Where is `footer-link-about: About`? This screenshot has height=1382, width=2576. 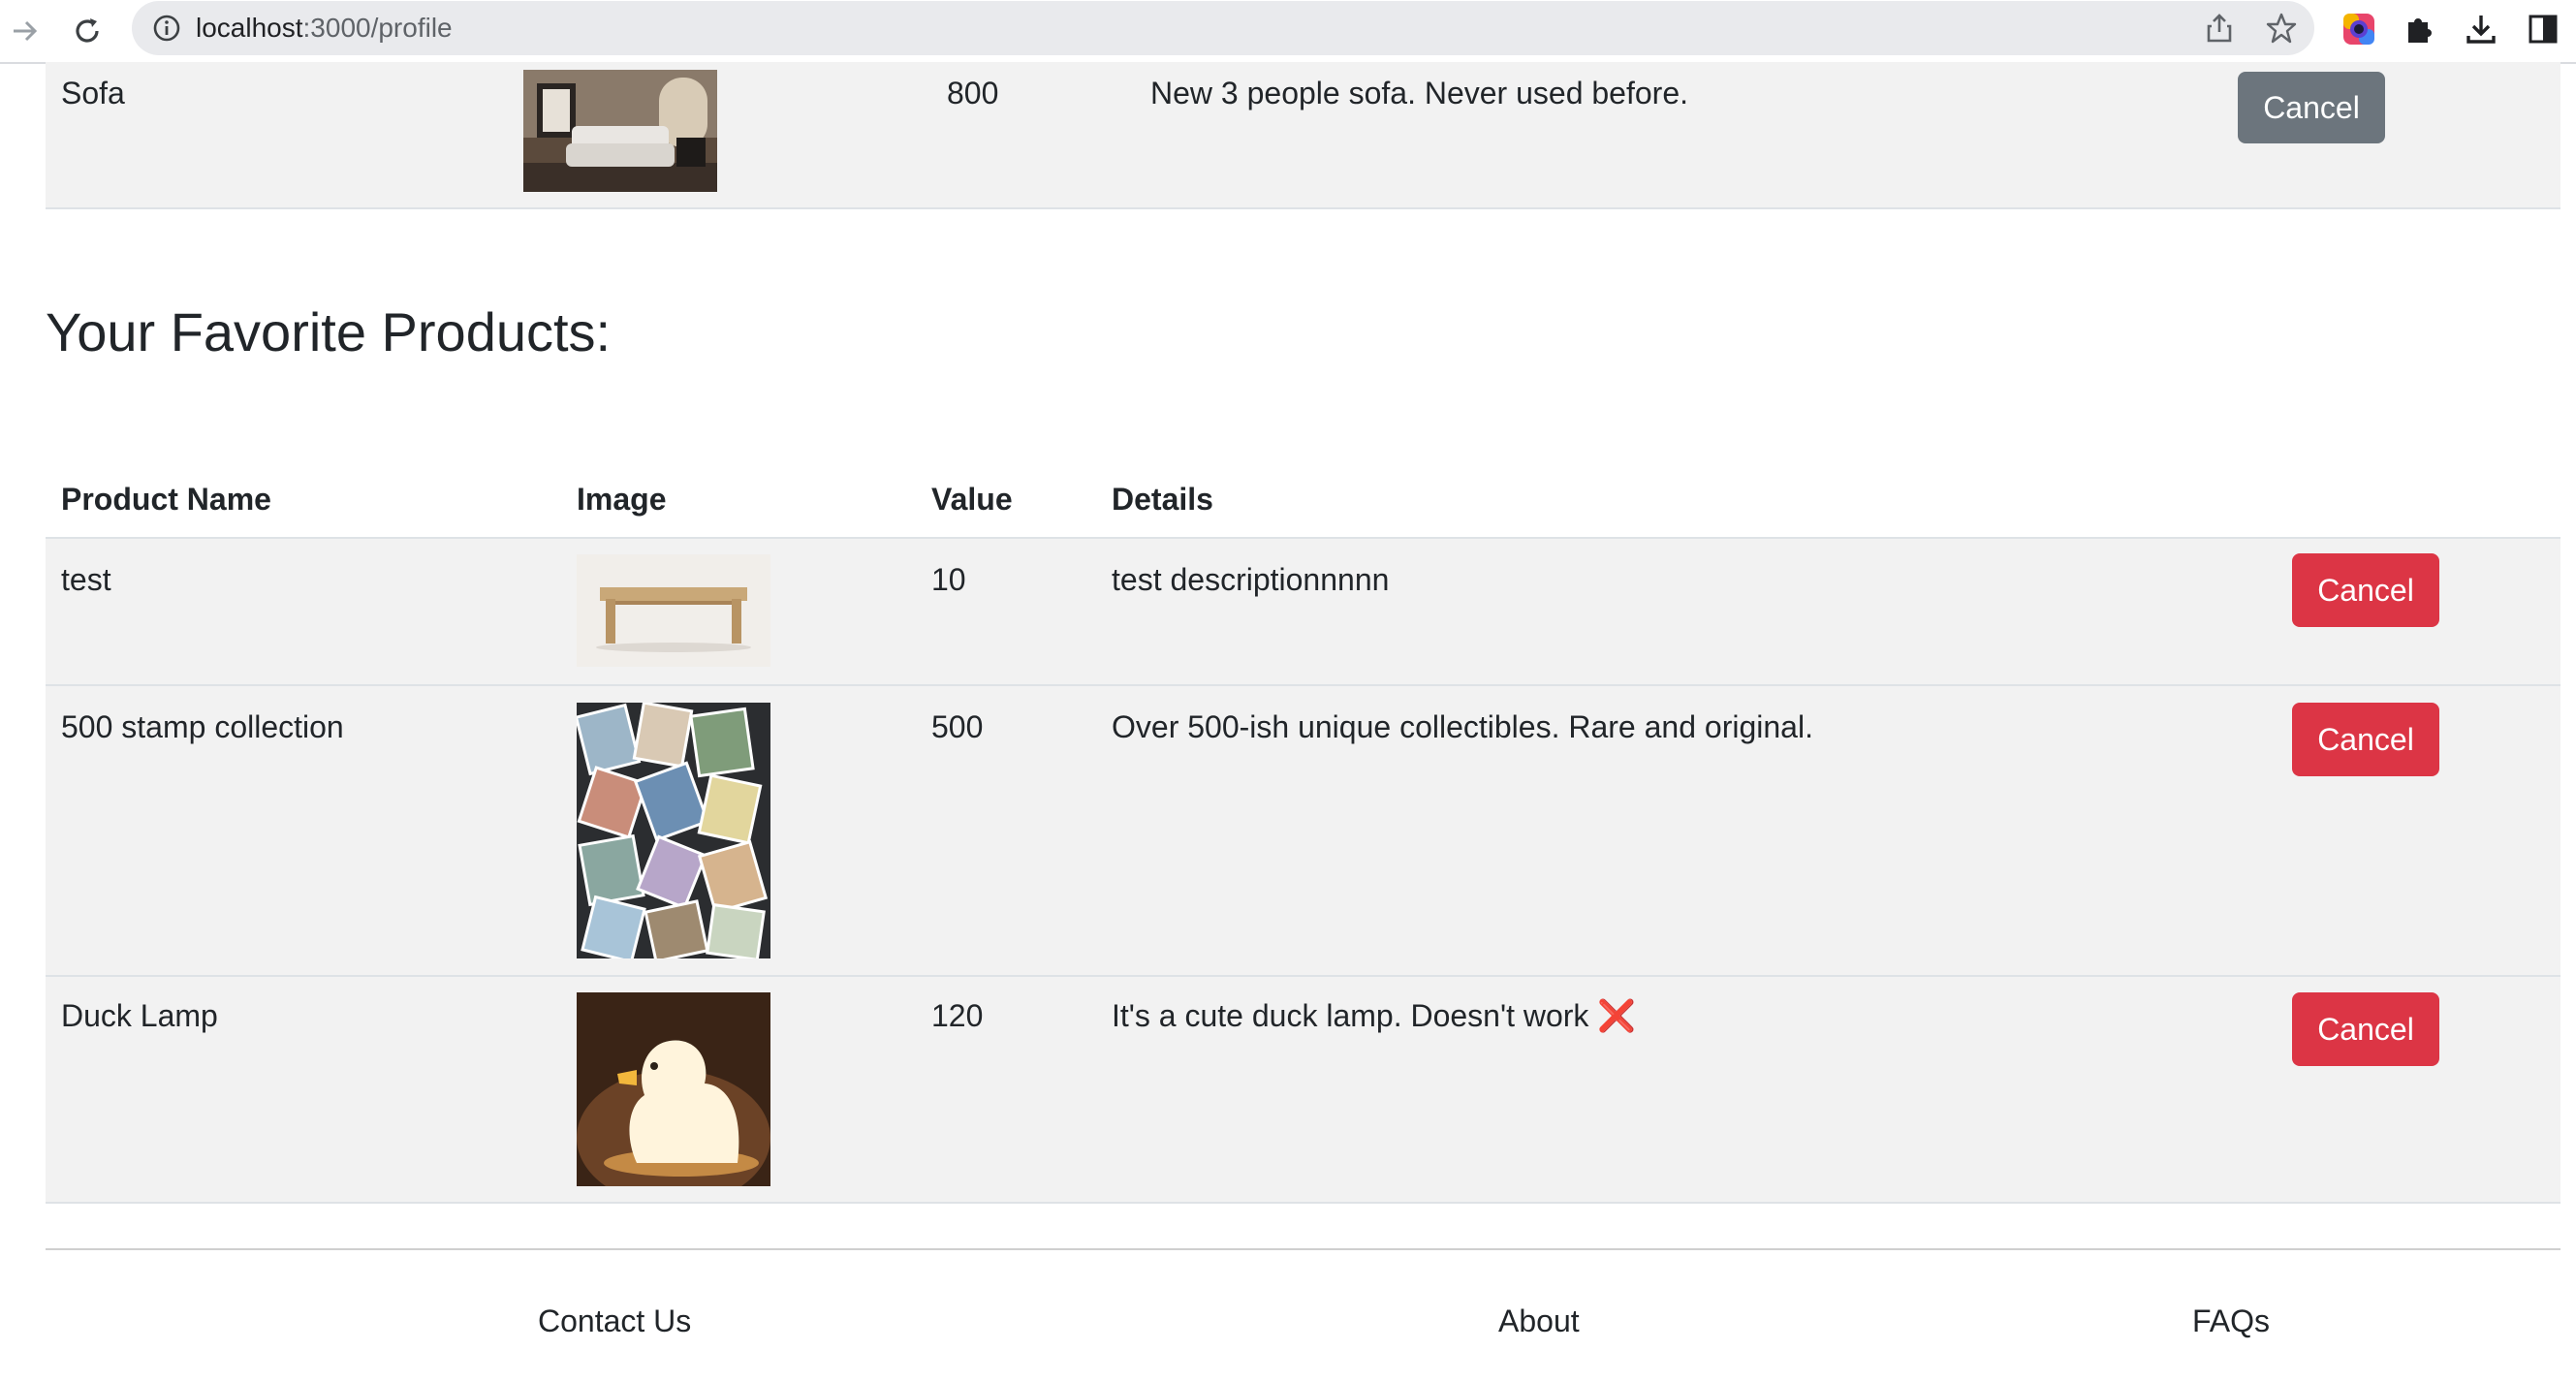 footer-link-about: About is located at coordinates (1539, 1321).